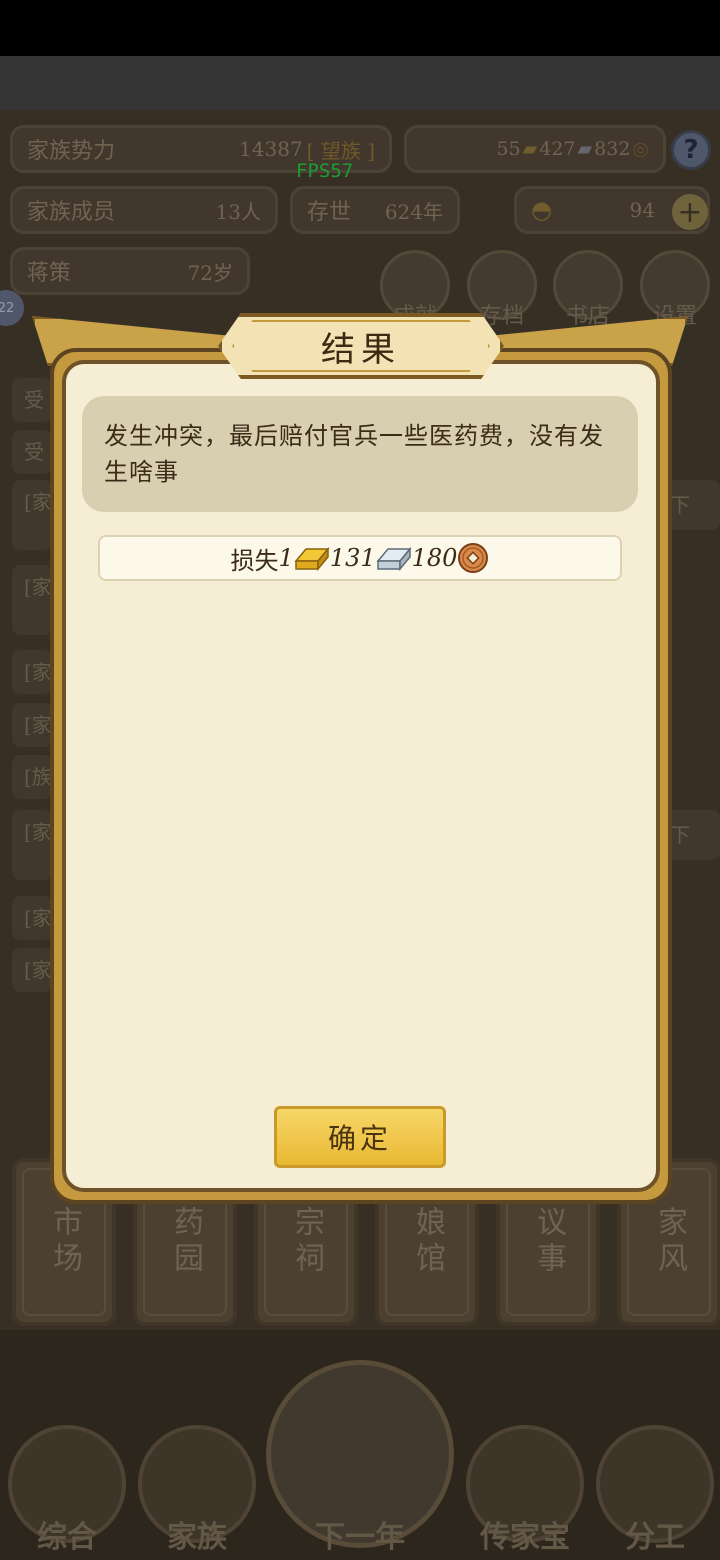 The height and width of the screenshot is (1560, 720). I want to click on loss-silver-amount: 131, so click(352, 558).